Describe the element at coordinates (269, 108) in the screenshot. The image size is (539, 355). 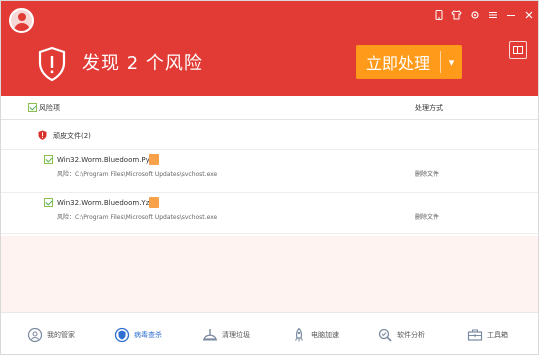
I see `column-header: 风险项 处理方式` at that location.